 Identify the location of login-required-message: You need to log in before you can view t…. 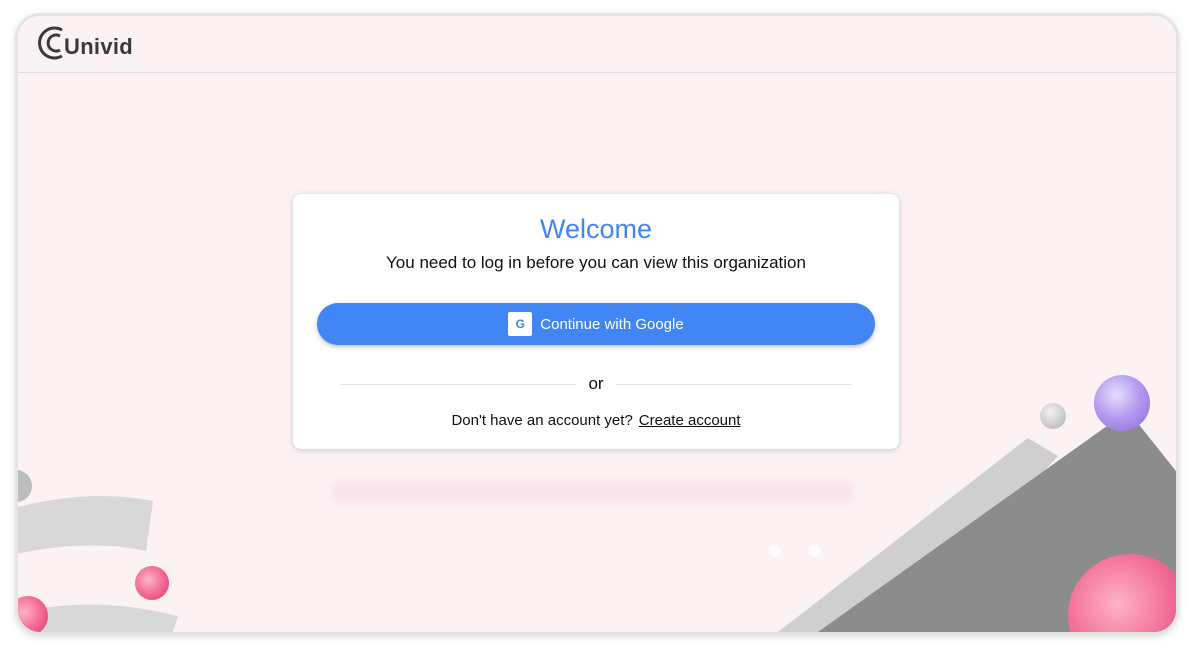
(596, 262).